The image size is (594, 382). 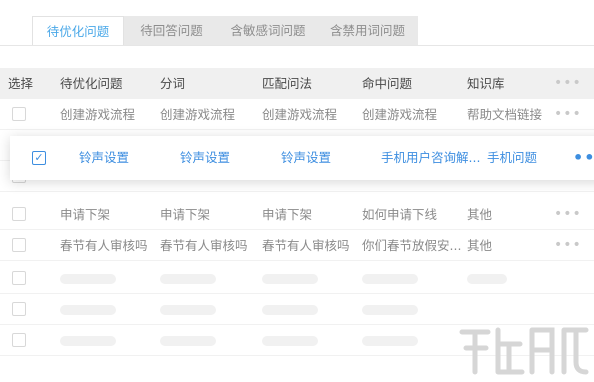 What do you see at coordinates (205, 157) in the screenshot?
I see `selected-cell-segmentation: 铃声设置` at bounding box center [205, 157].